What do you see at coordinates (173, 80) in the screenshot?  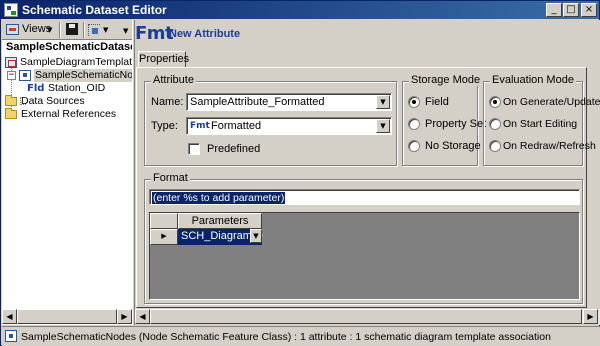 I see `group-title: Attribute` at bounding box center [173, 80].